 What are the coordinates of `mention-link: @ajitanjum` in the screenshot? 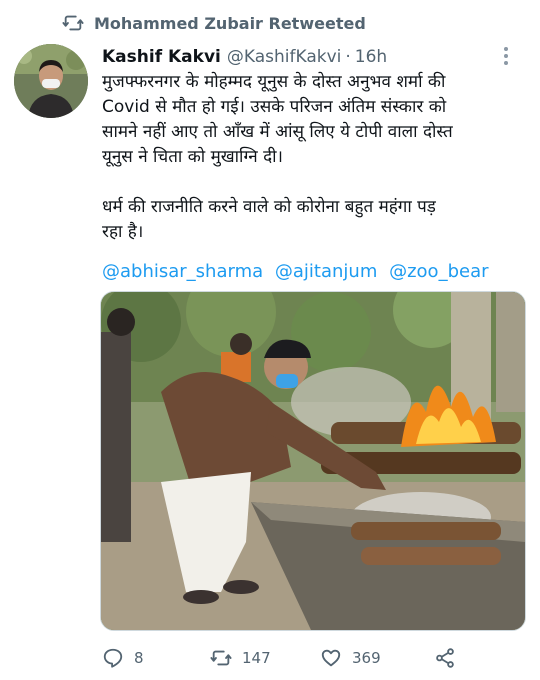 It's located at (326, 271).